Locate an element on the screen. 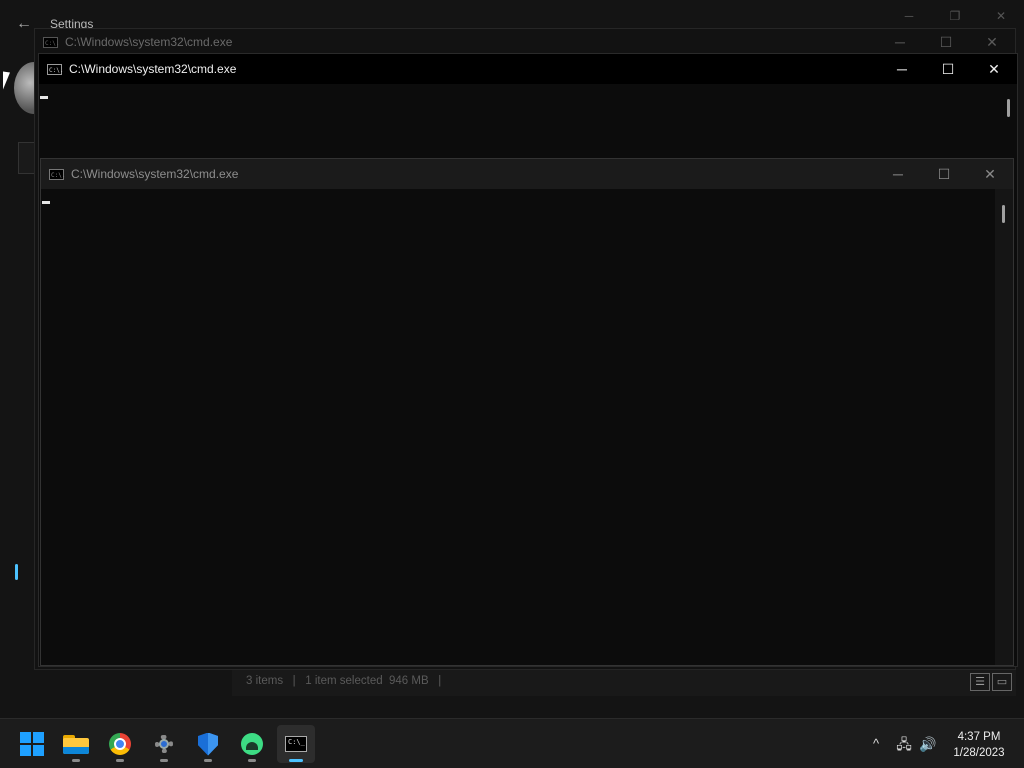 This screenshot has height=768, width=1024. status-size: 946 MB is located at coordinates (409, 681).